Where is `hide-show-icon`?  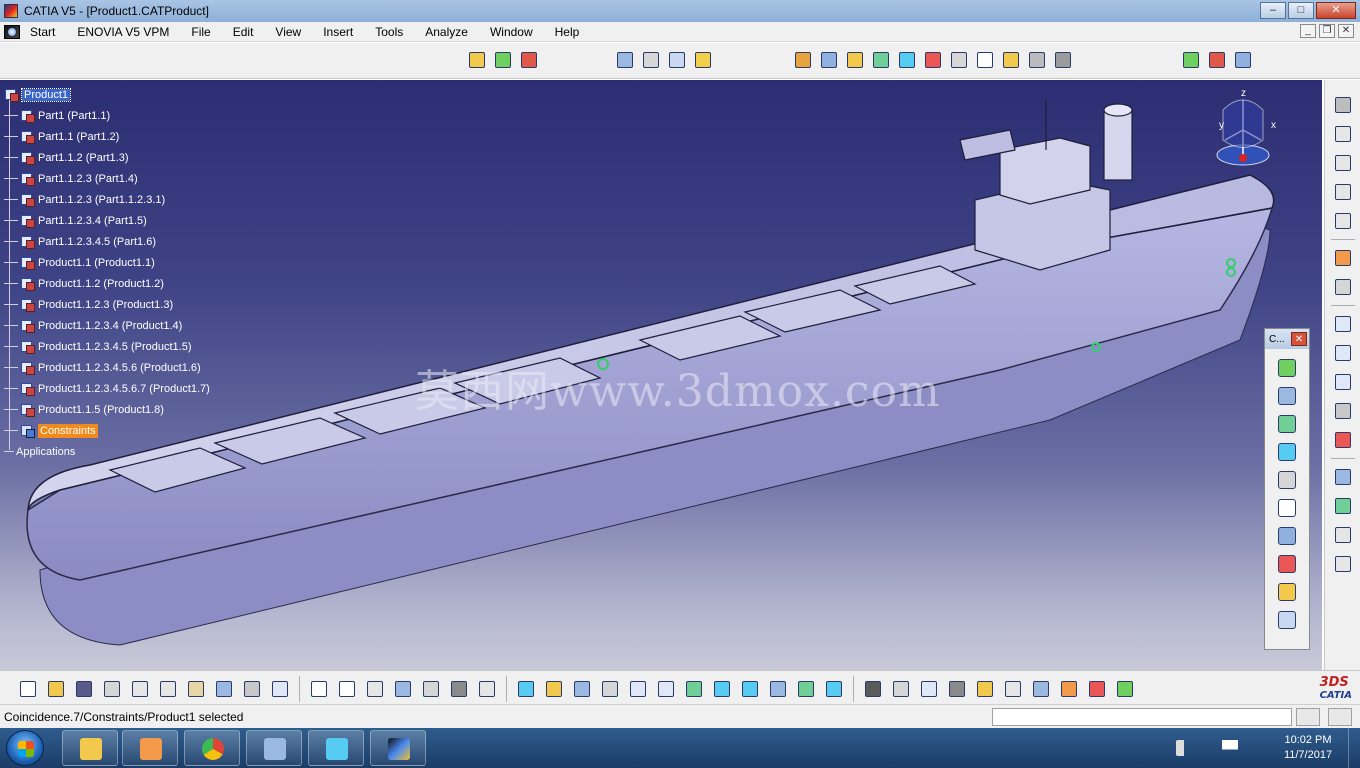 hide-show-icon is located at coordinates (806, 689).